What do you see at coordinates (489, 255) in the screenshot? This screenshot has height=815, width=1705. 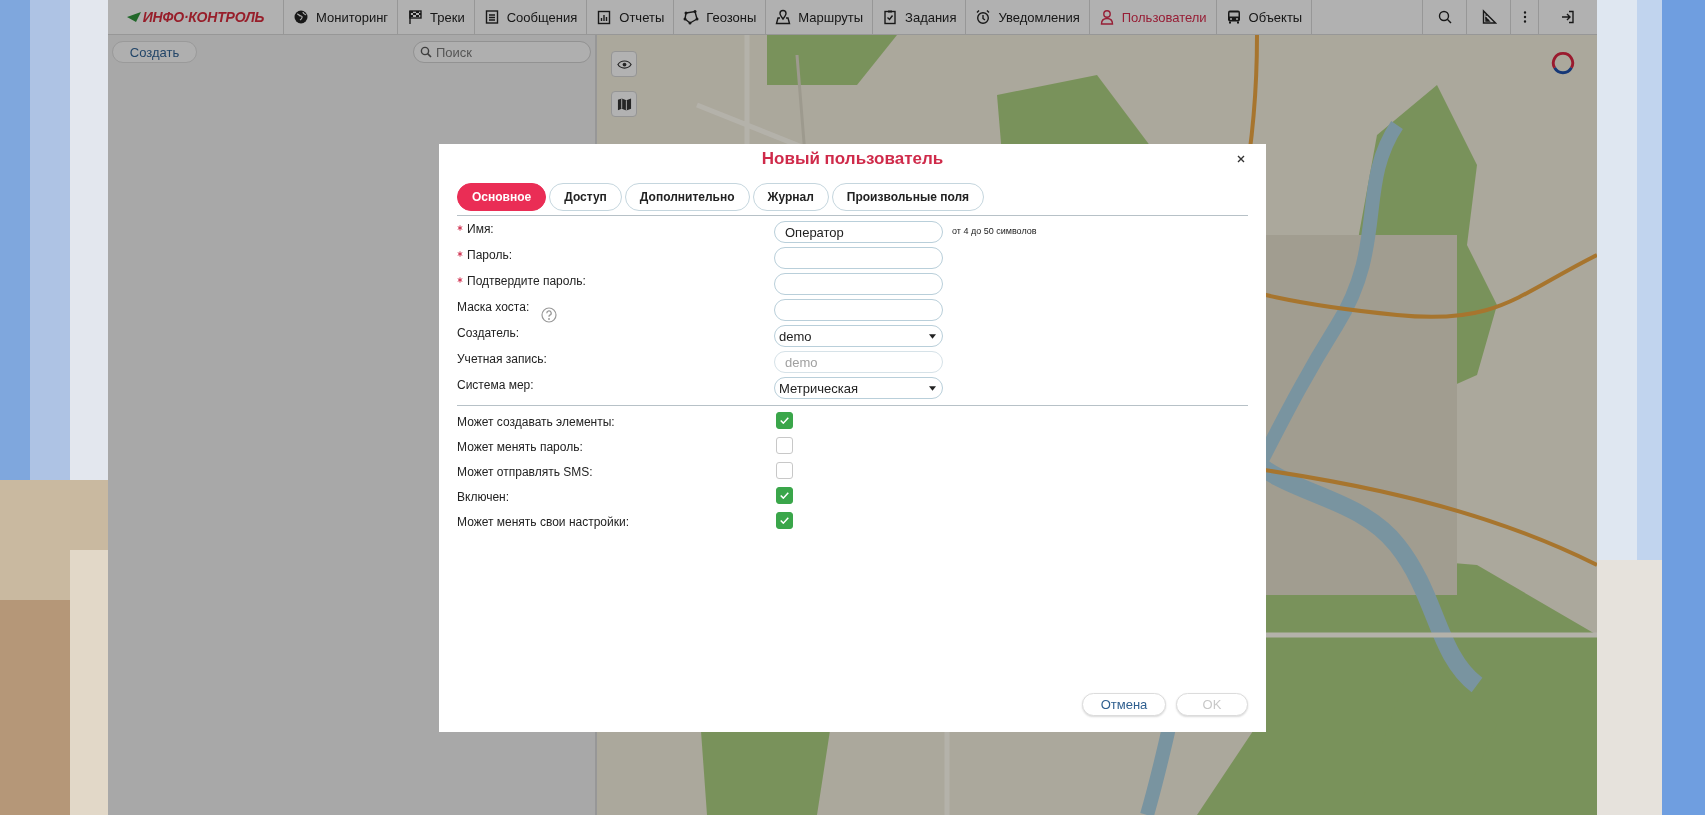 I see `field-label: Пароль:` at bounding box center [489, 255].